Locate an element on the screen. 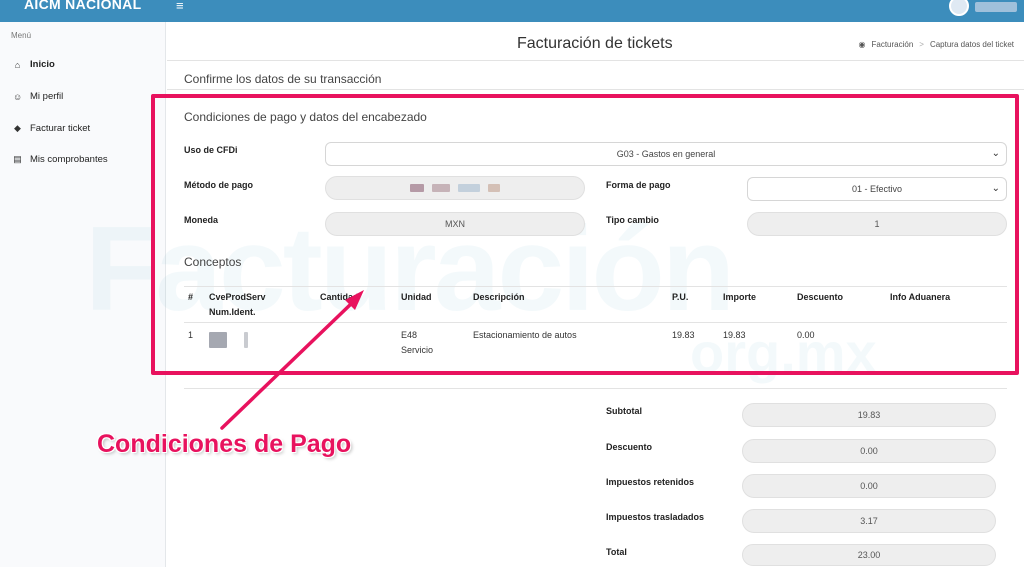  annotation-label: Condiciones de Pago is located at coordinates (224, 444).